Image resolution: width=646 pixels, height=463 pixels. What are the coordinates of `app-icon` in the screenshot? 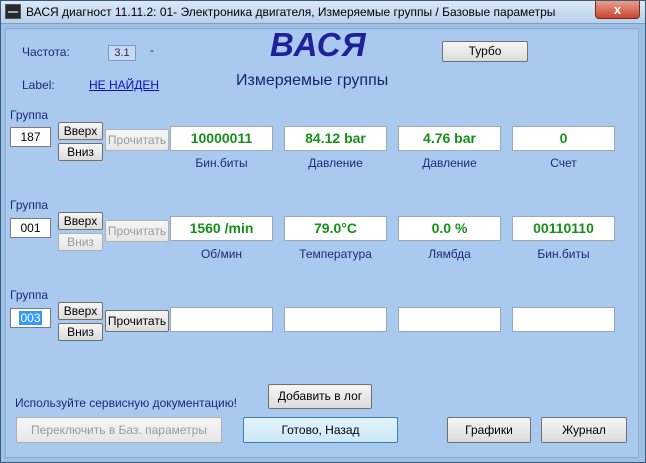 It's located at (13, 11).